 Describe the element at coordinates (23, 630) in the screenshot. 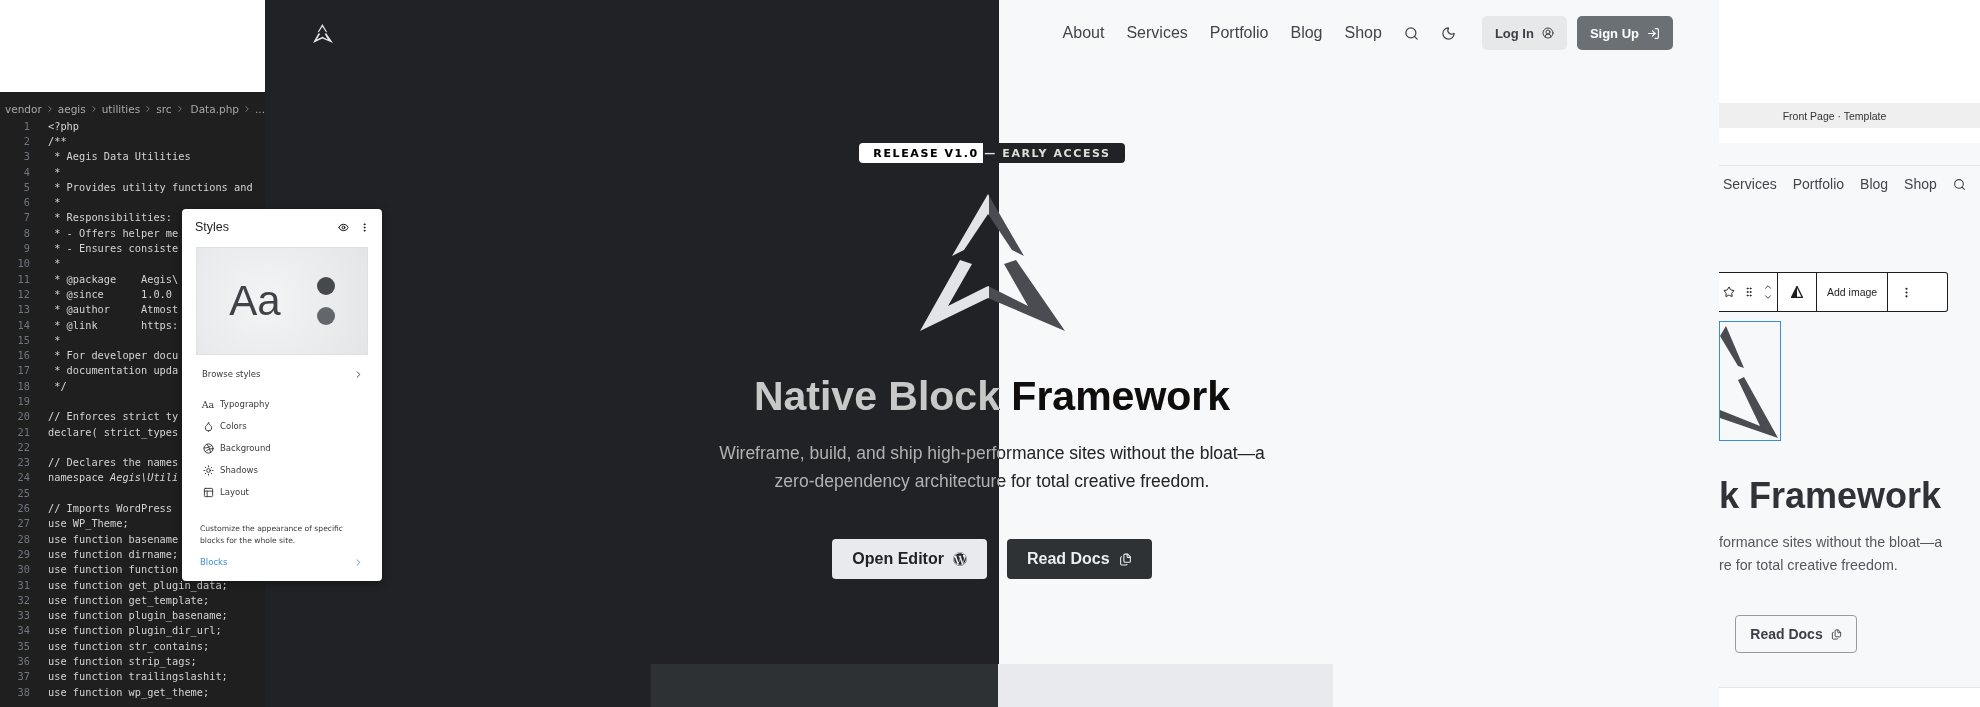

I see `line-number: 34` at that location.